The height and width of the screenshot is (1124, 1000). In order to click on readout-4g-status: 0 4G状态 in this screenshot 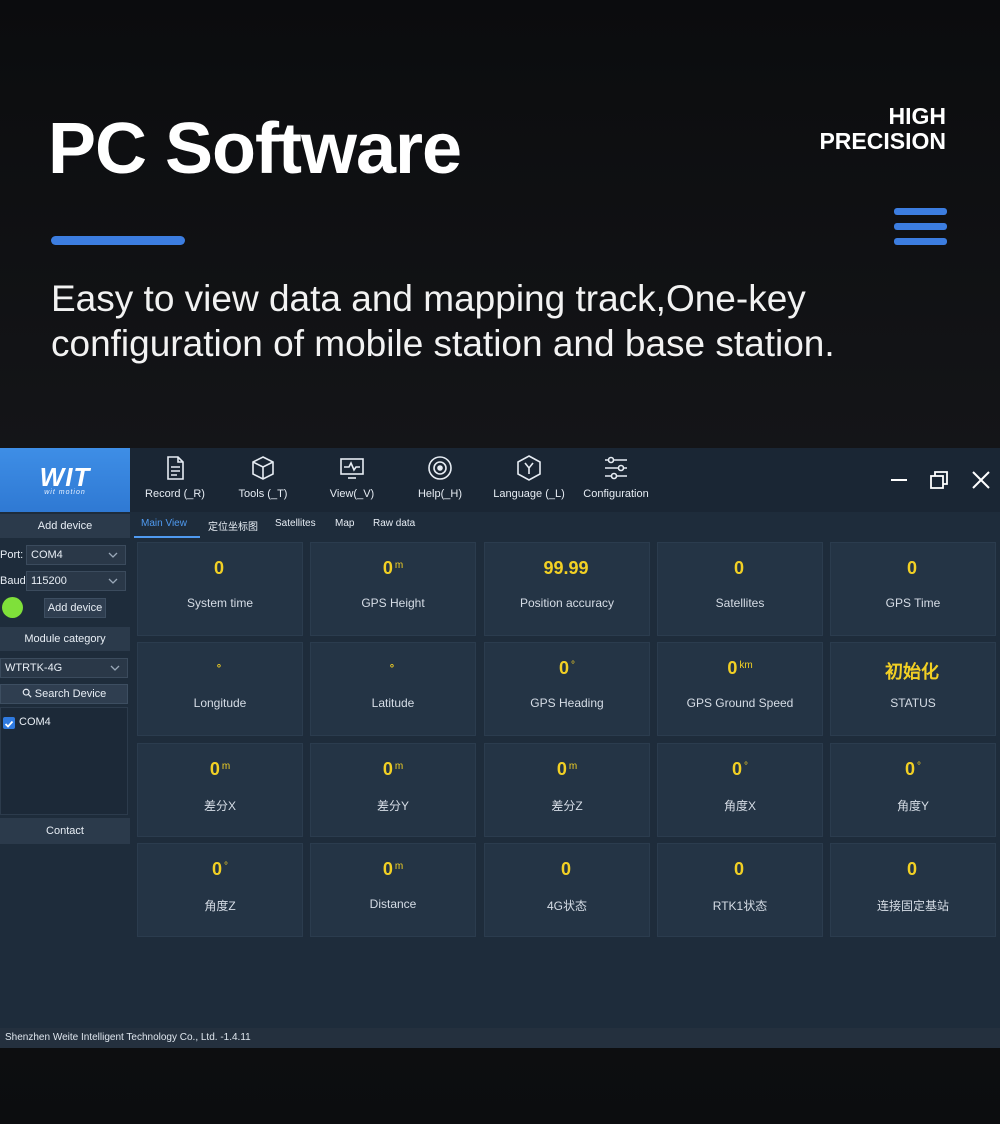, I will do `click(567, 890)`.